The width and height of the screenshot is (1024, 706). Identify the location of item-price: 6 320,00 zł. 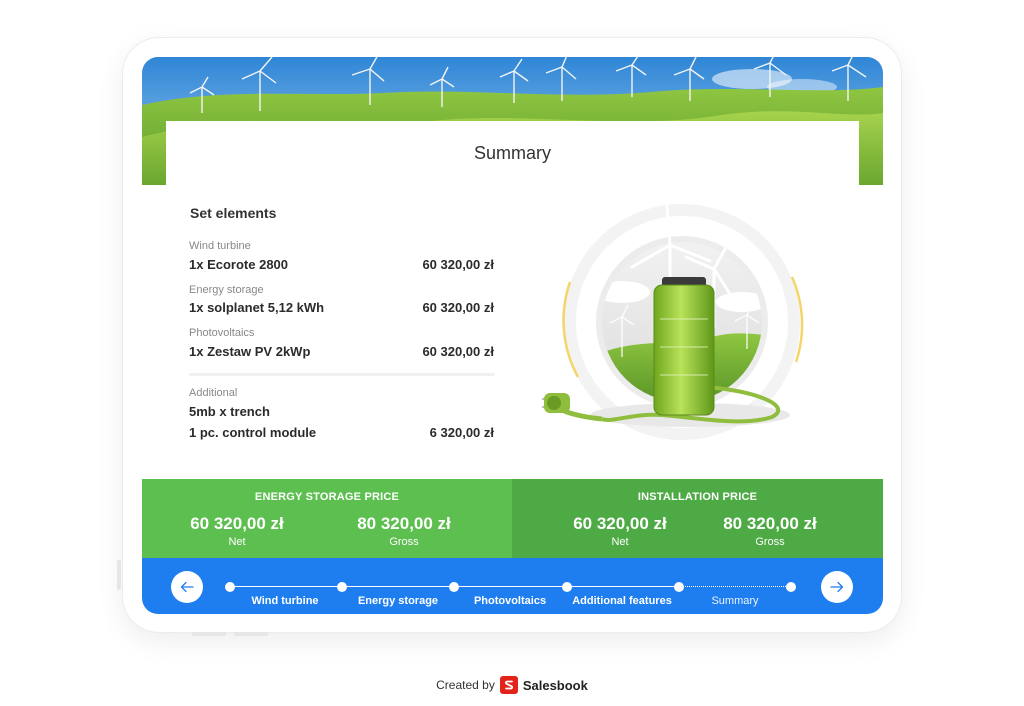
(461, 432).